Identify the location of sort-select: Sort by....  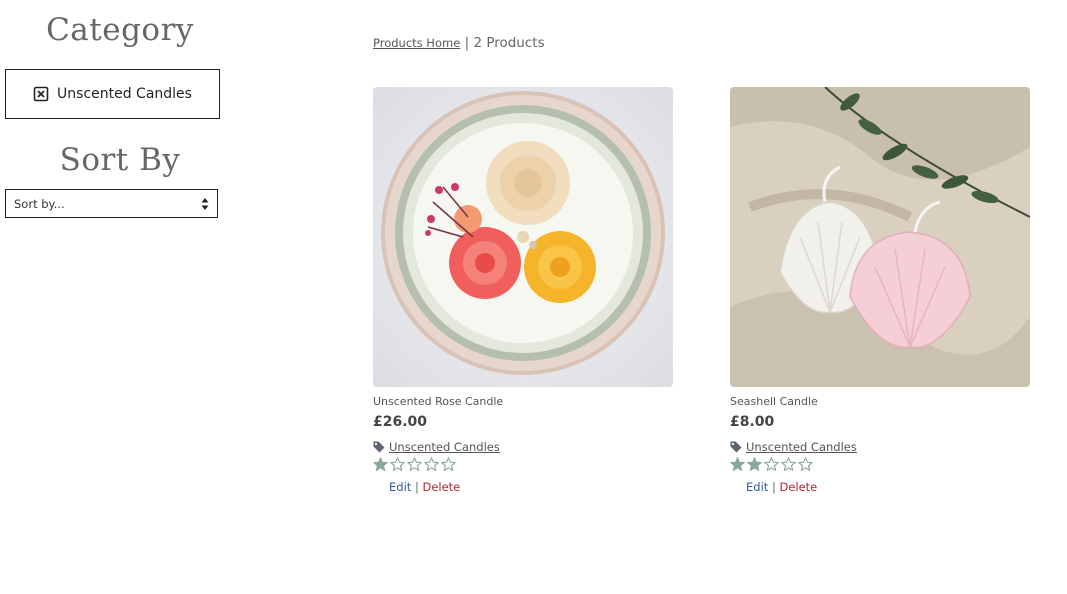
(111, 203).